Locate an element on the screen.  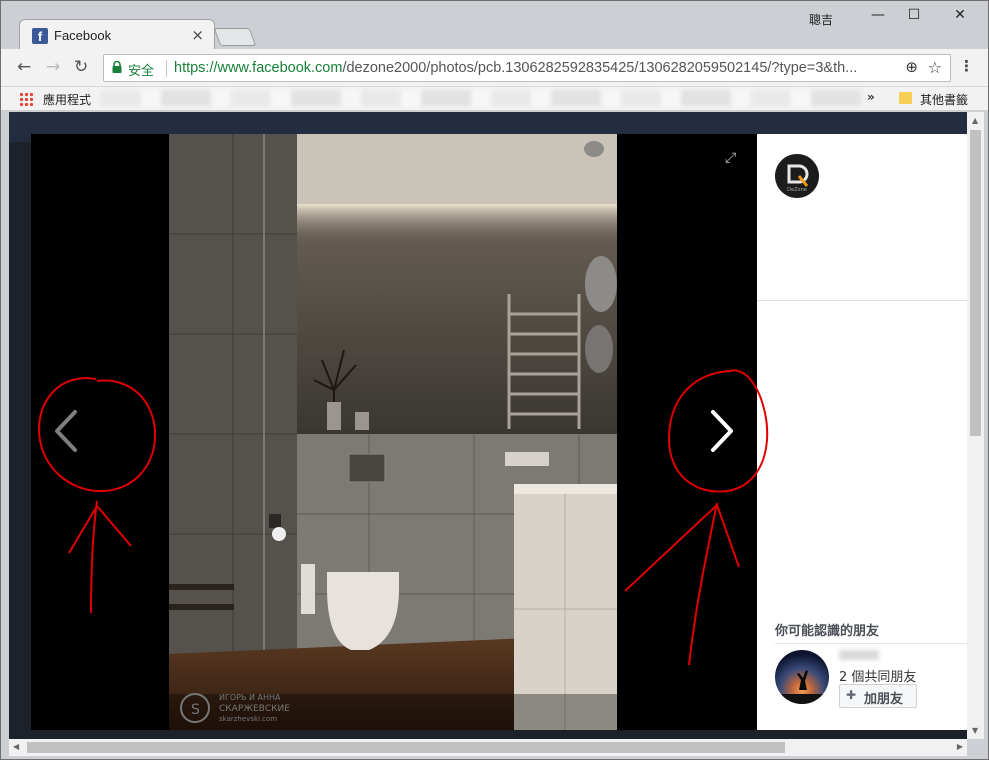
vertical-scrollbar: ▲ ▼ is located at coordinates (975, 425).